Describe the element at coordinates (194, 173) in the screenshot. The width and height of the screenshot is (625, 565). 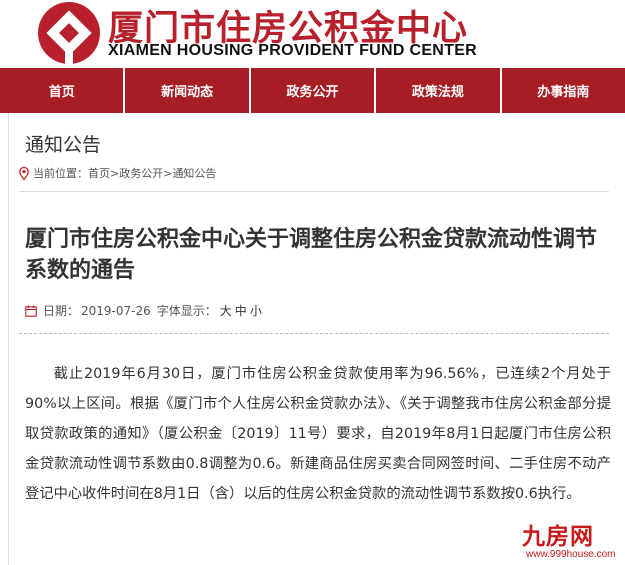
I see `breadcrumb-current: 通知公告` at that location.